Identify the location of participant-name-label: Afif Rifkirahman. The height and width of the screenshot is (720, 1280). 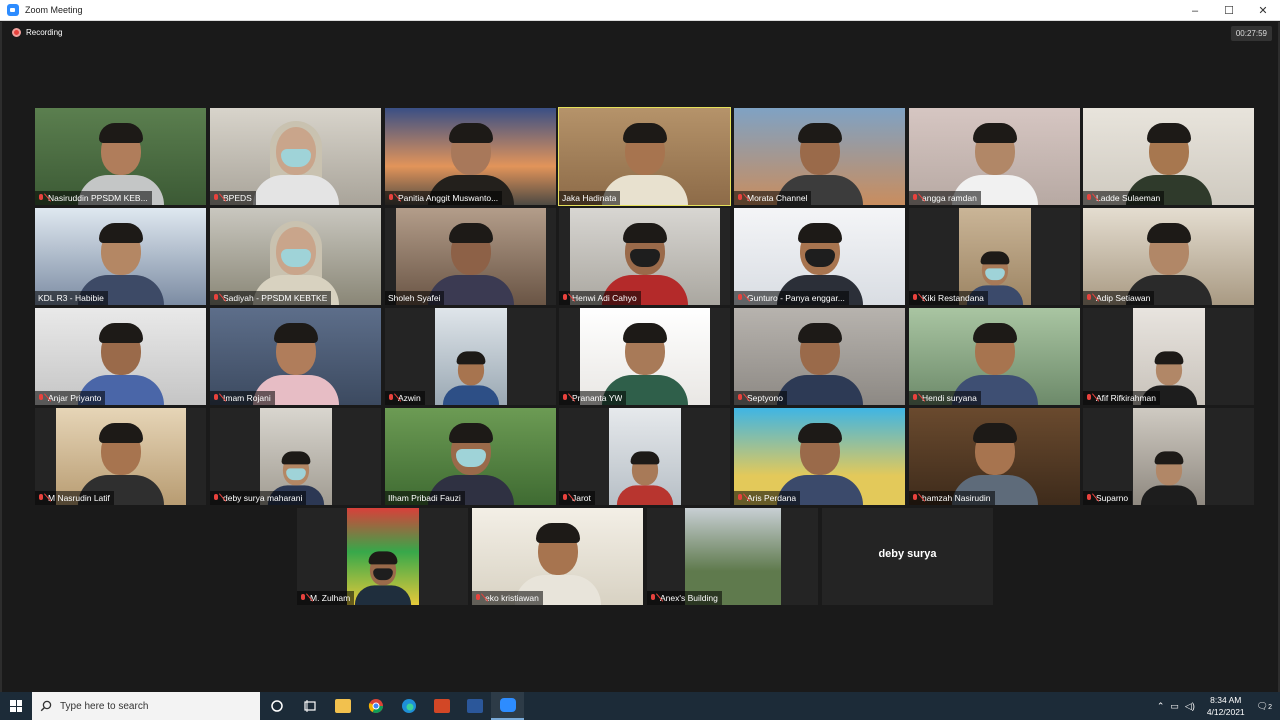
(1121, 398).